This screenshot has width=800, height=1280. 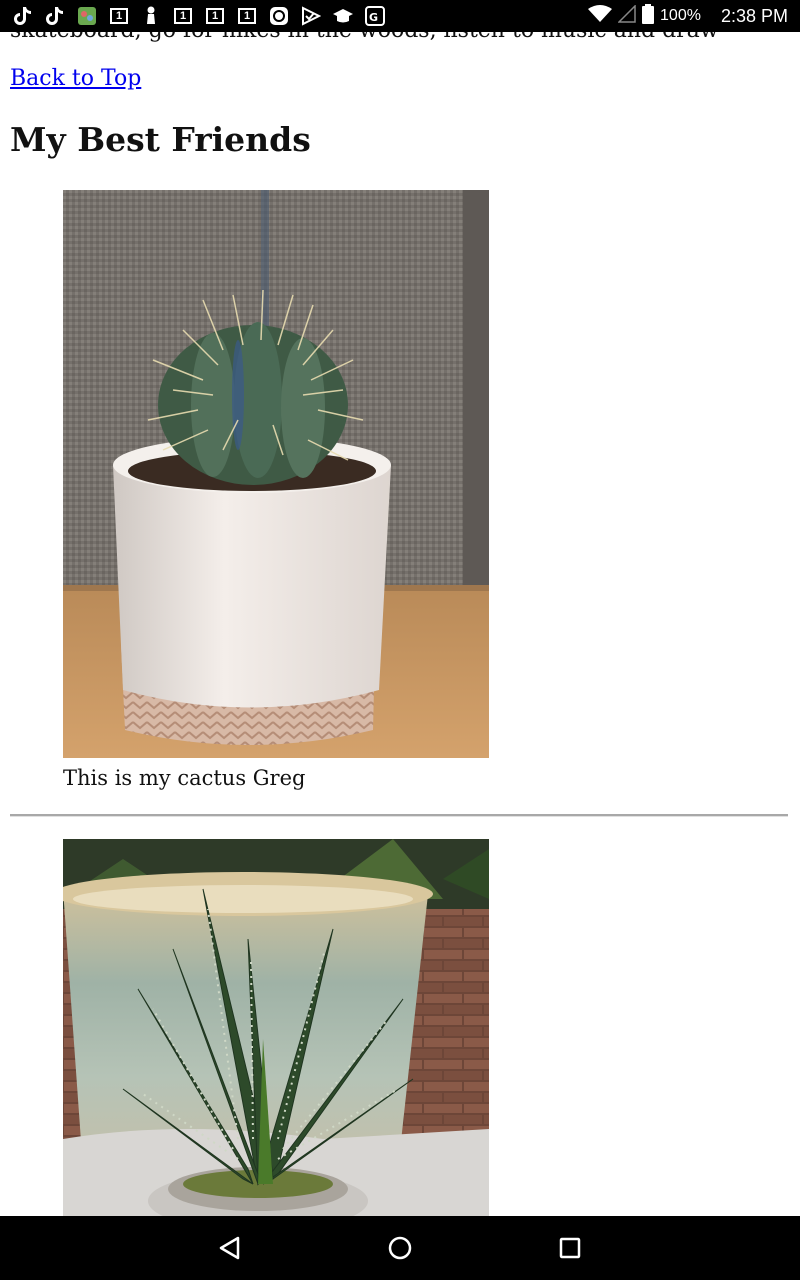 What do you see at coordinates (199, 16) in the screenshot?
I see `notification-icons: 1 1 1 1 G` at bounding box center [199, 16].